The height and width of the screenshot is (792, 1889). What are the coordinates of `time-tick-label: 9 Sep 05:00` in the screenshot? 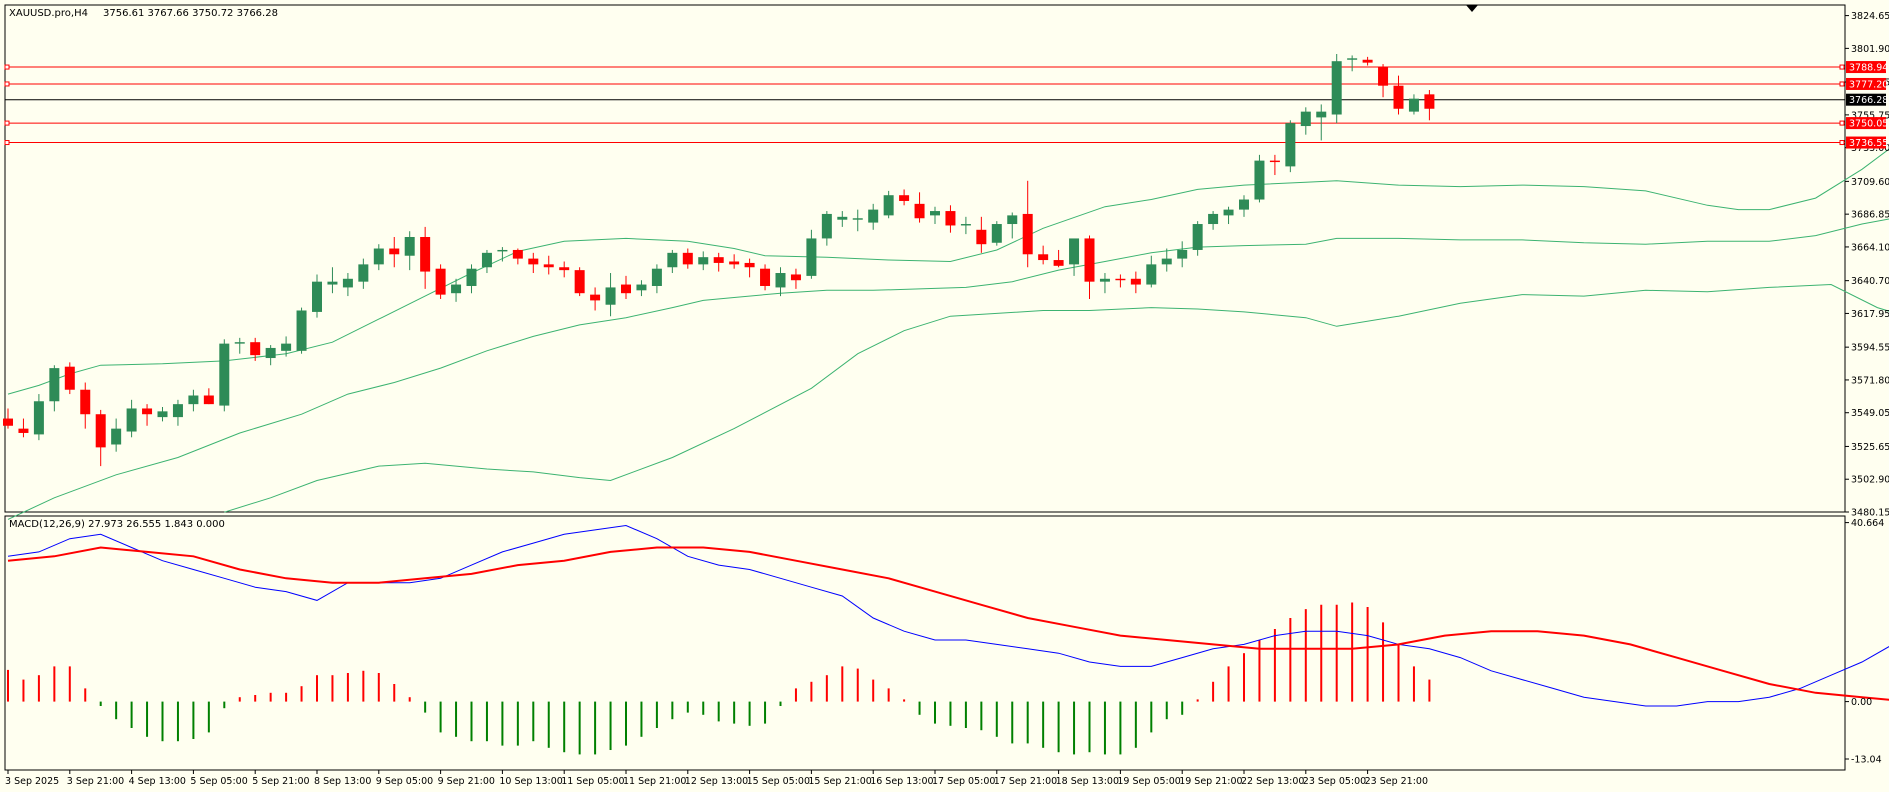 It's located at (404, 781).